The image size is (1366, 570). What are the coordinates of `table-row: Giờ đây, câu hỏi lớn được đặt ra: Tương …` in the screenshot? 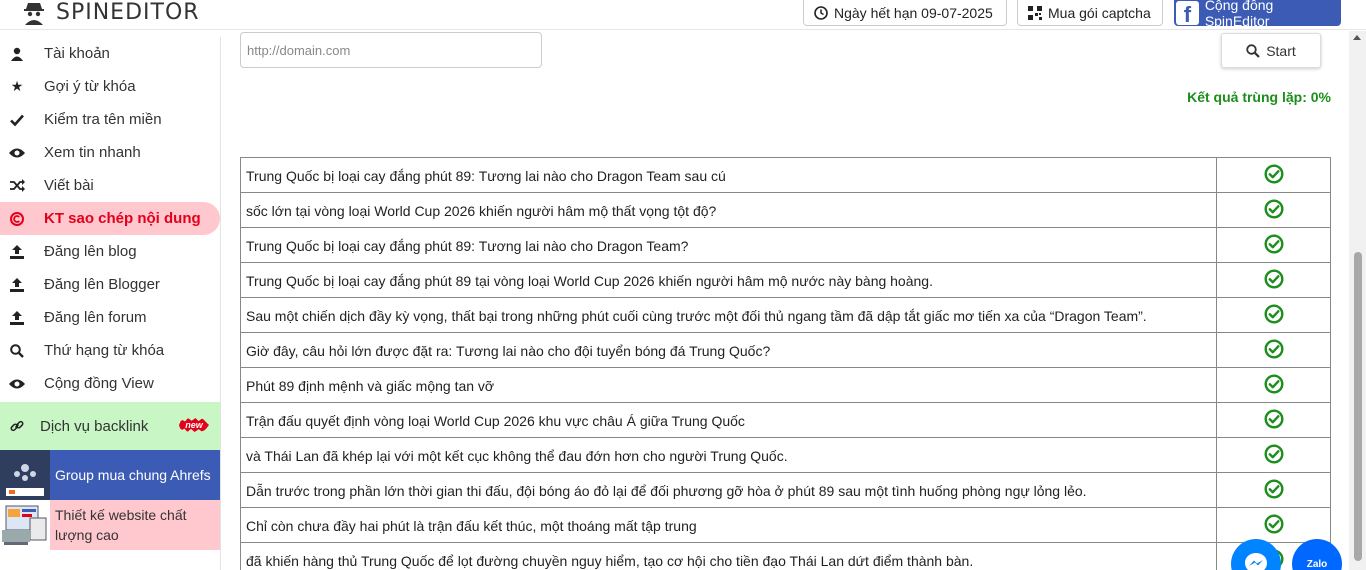 It's located at (785, 350).